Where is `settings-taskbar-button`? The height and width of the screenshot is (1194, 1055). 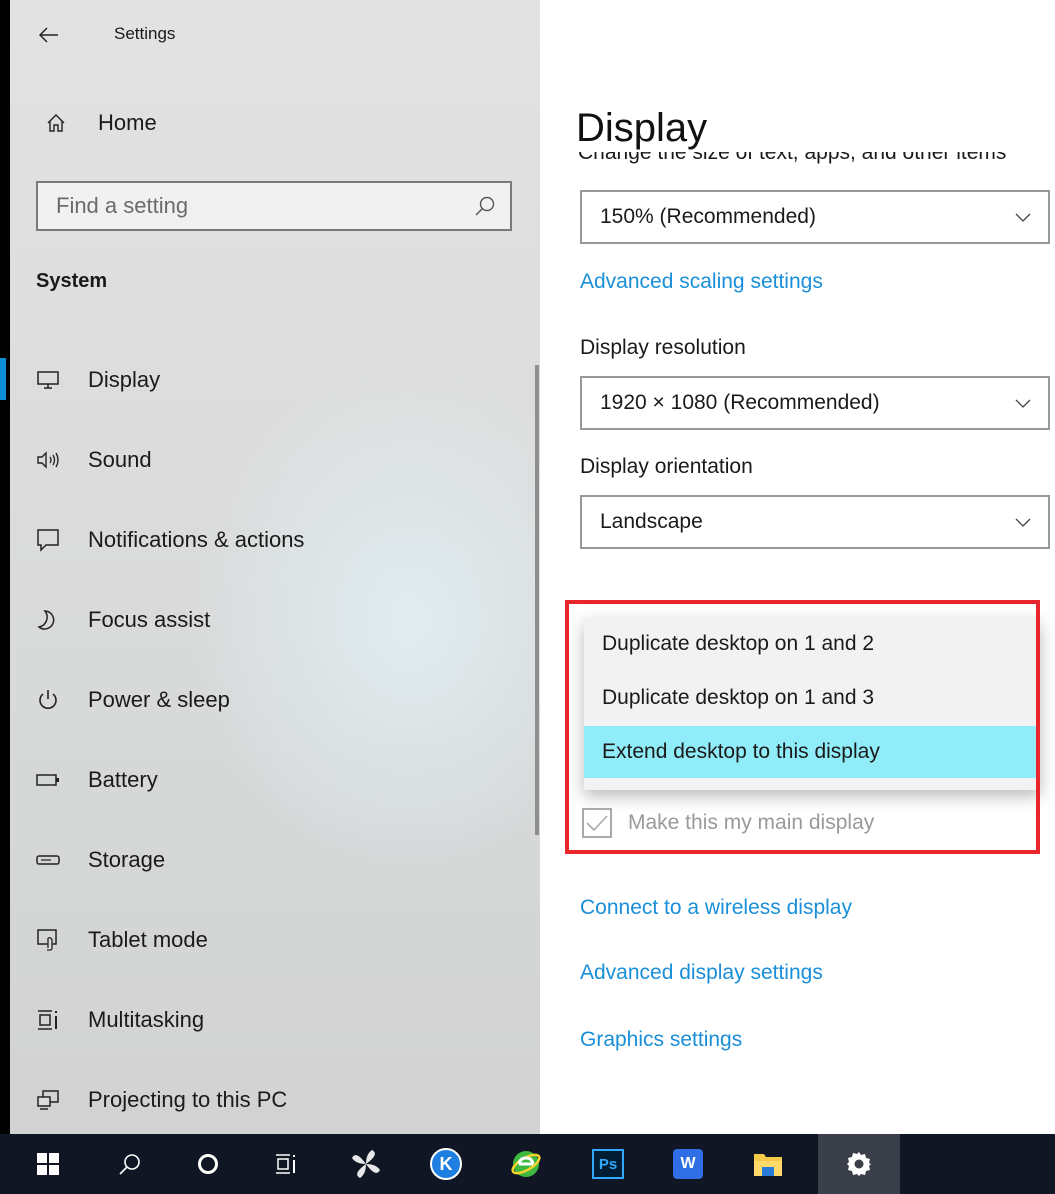
settings-taskbar-button is located at coordinates (859, 1164).